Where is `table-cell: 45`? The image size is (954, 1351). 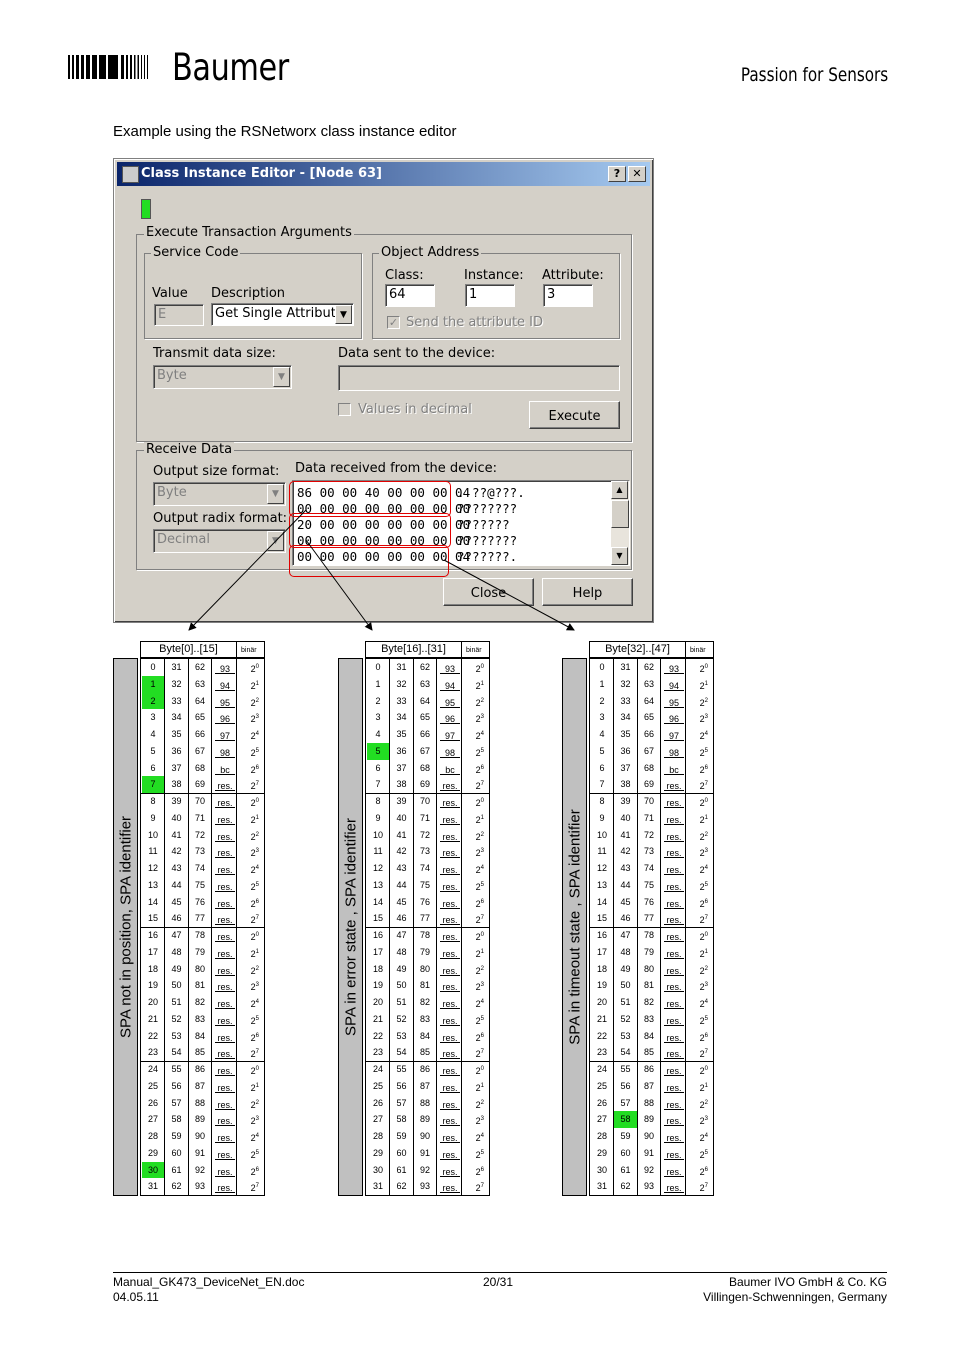
table-cell: 45 is located at coordinates (625, 901).